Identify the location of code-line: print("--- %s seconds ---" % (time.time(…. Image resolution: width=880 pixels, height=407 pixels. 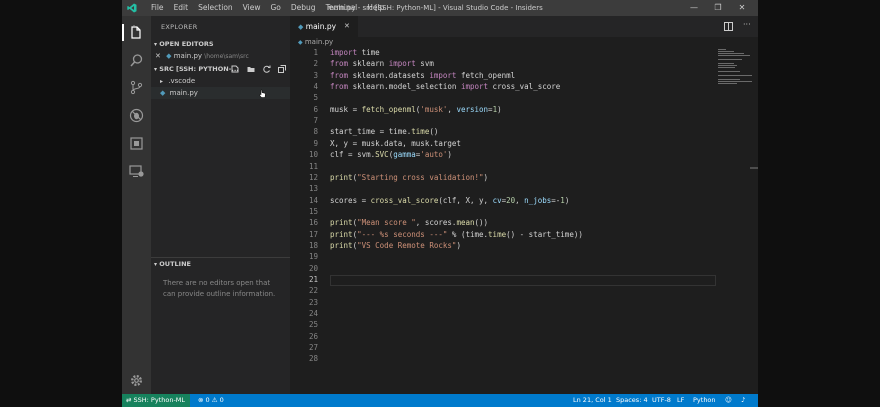
(456, 234).